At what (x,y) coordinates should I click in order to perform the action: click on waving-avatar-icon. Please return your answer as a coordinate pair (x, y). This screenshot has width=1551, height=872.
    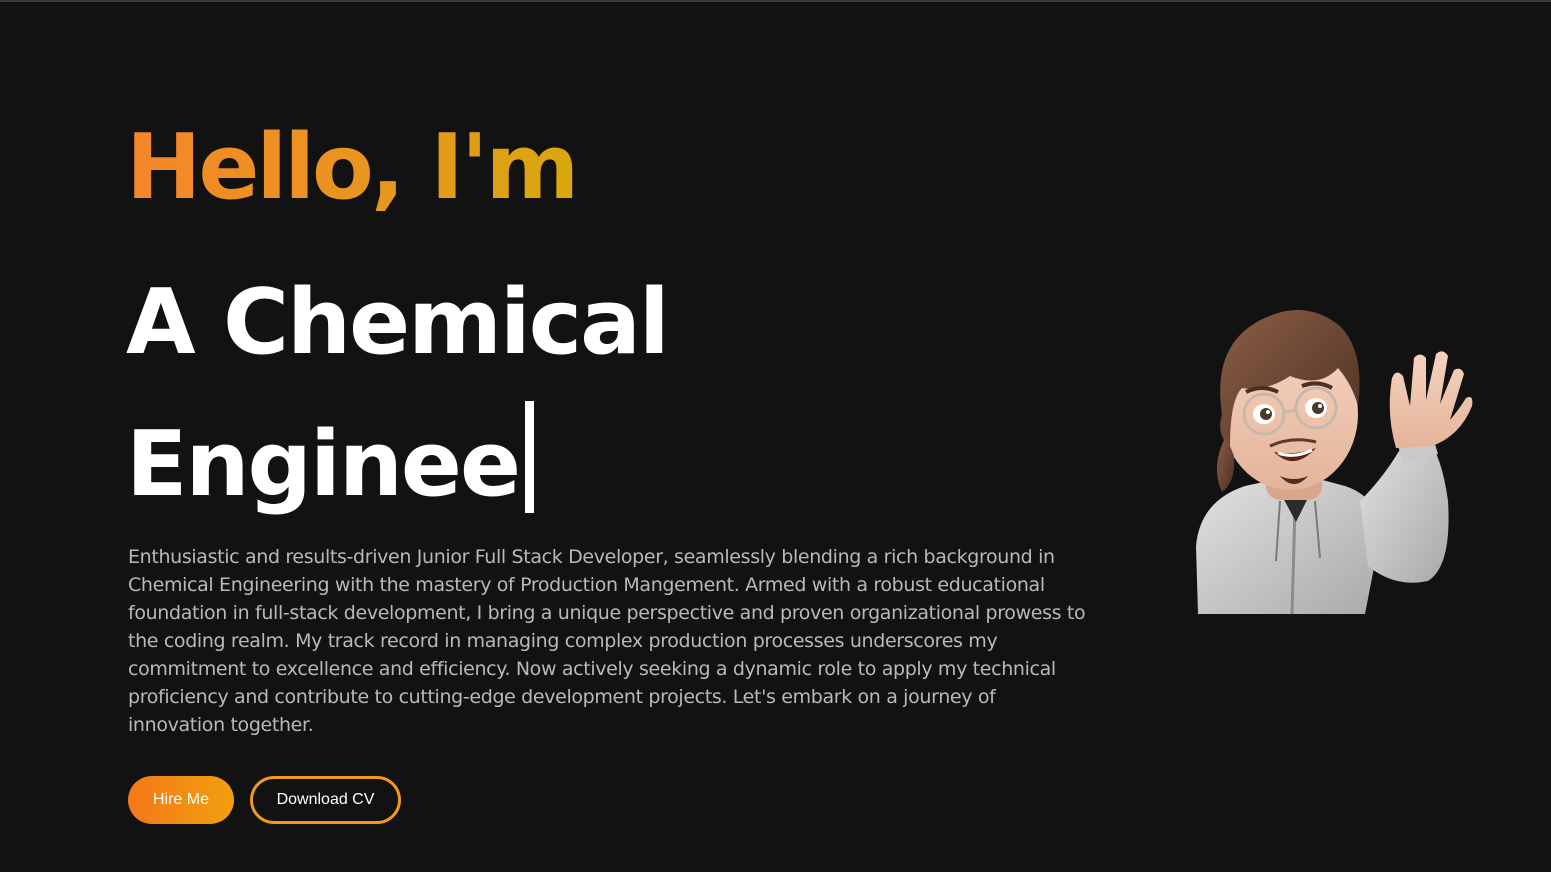
    Looking at the image, I should click on (1334, 462).